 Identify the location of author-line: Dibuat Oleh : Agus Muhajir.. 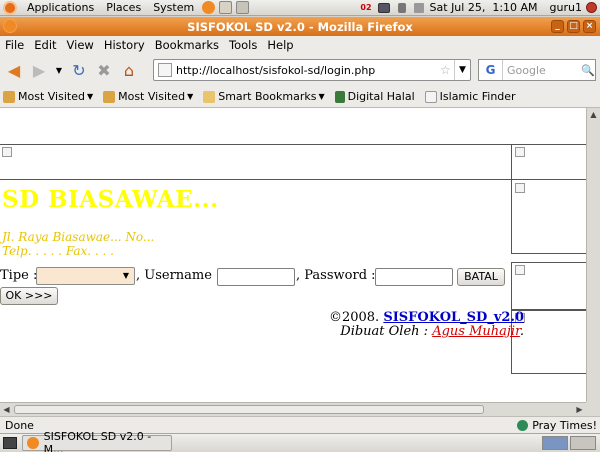
(432, 331).